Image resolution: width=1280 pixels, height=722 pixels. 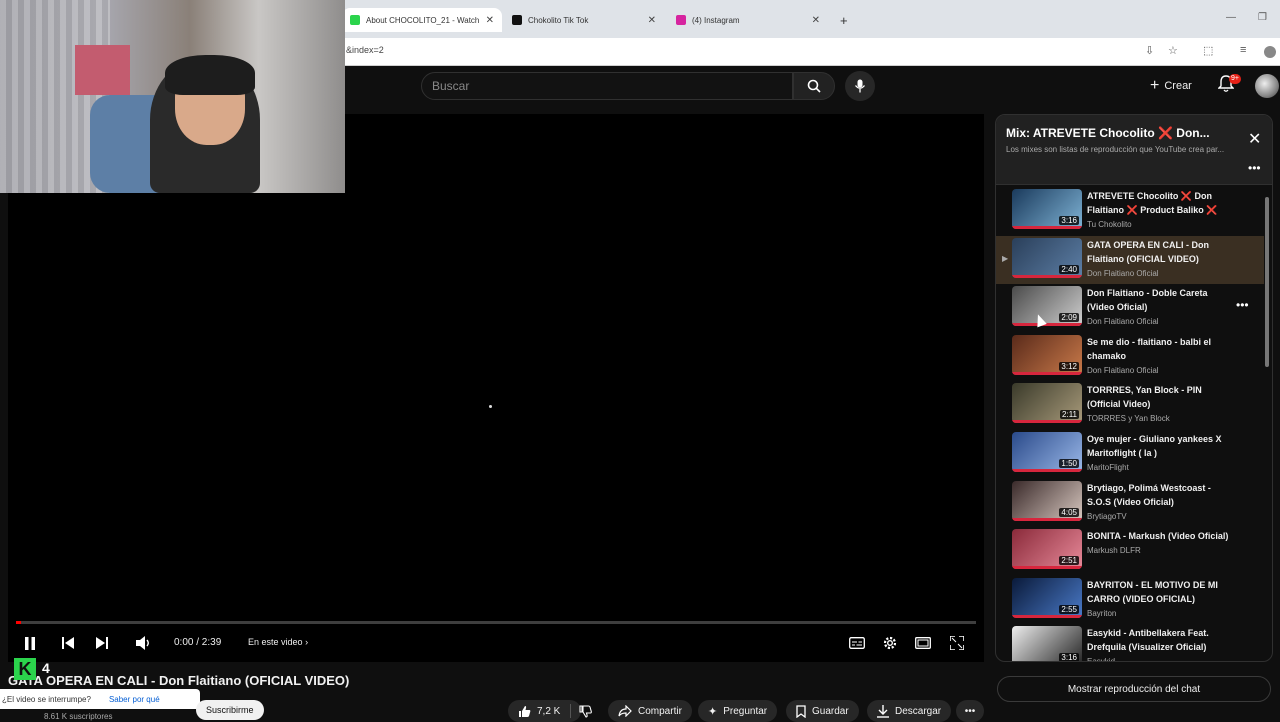 I want to click on search-input: Buscar, so click(x=450, y=86).